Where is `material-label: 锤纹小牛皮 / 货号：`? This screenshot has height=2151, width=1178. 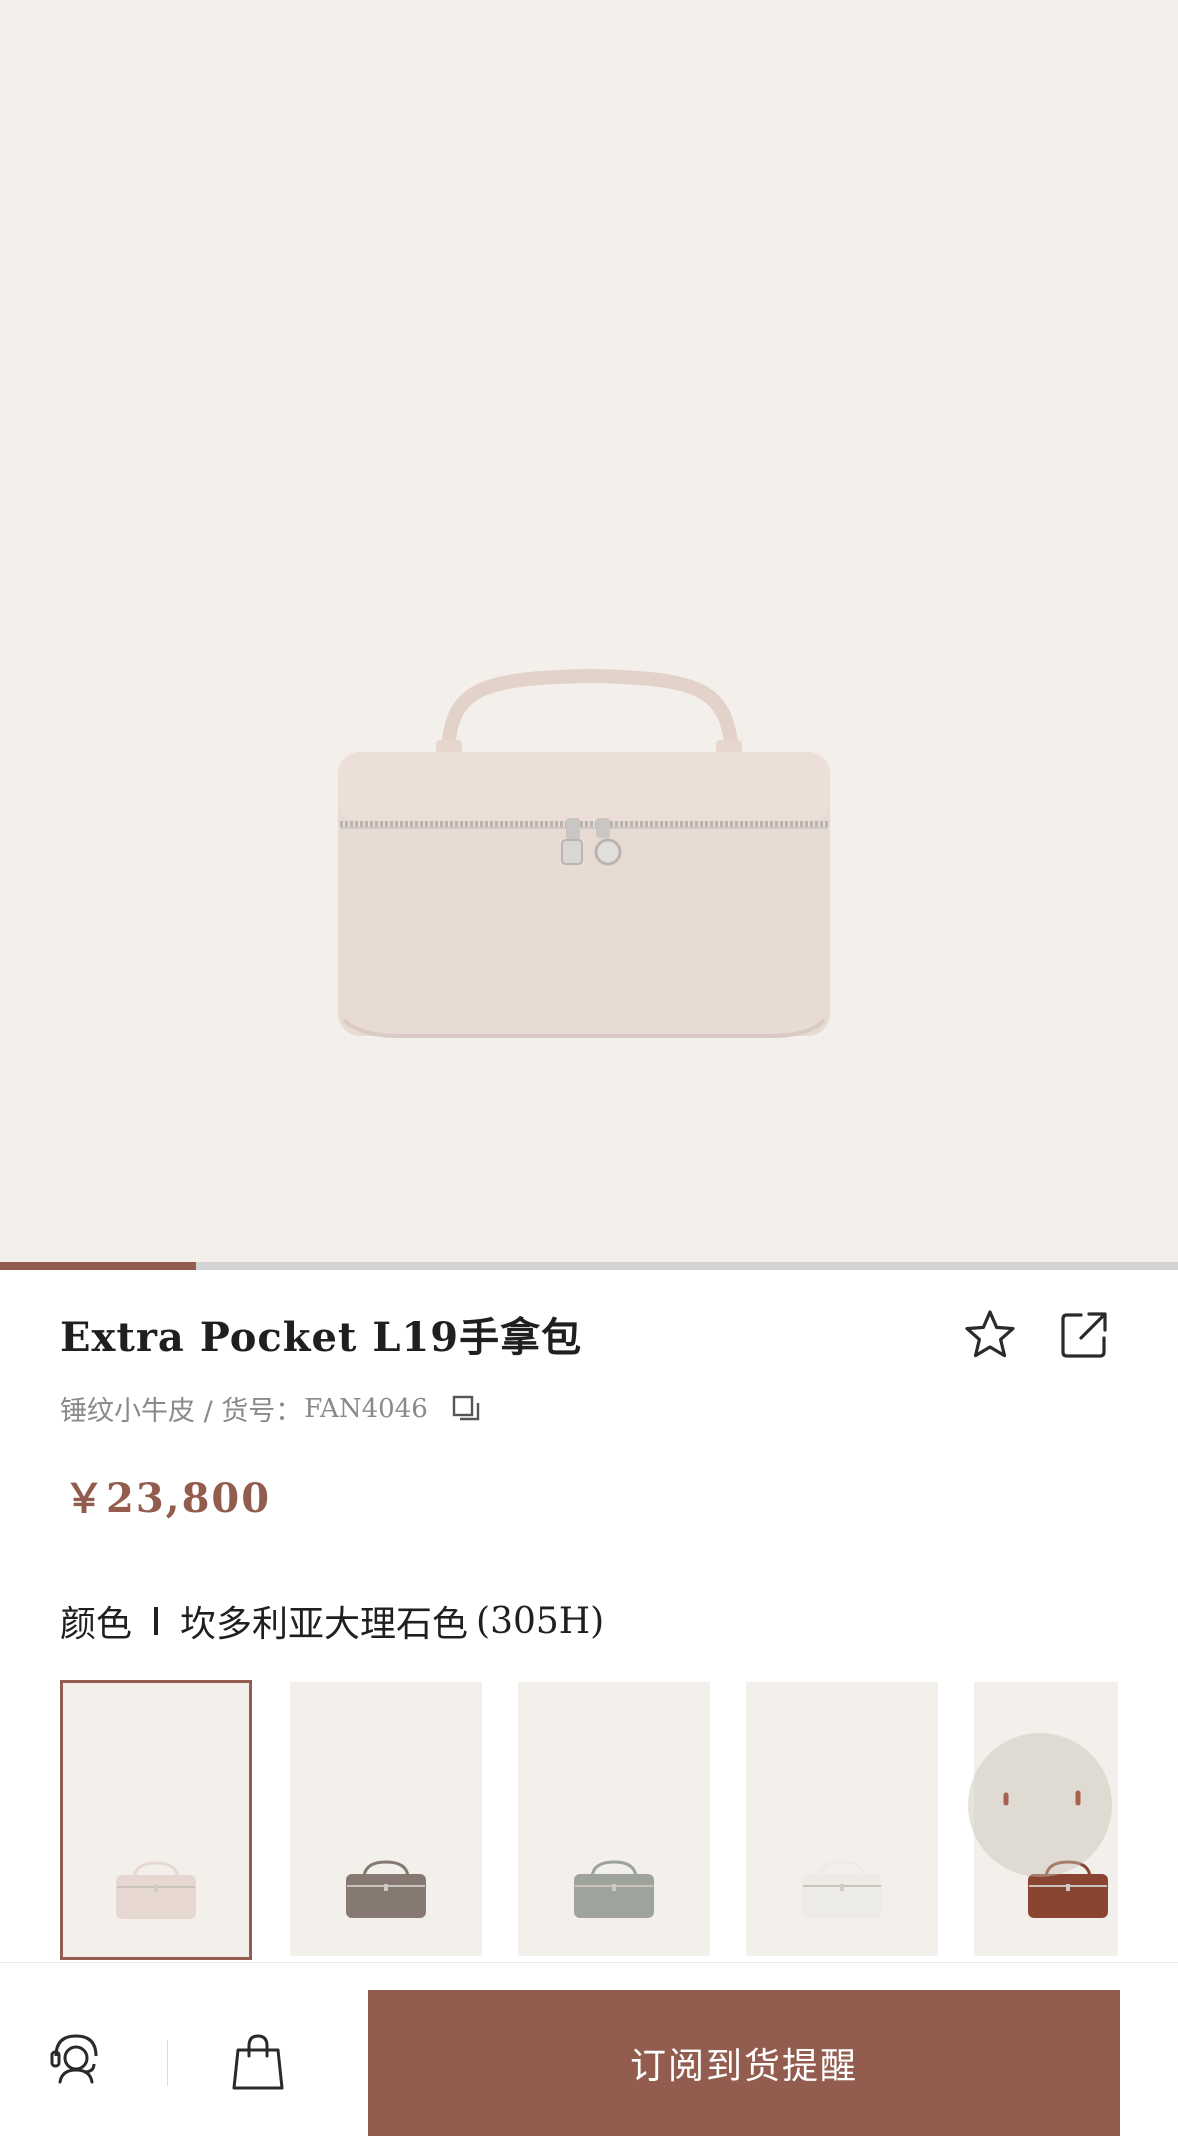
material-label: 锤纹小牛皮 / 货号： is located at coordinates (181, 1411).